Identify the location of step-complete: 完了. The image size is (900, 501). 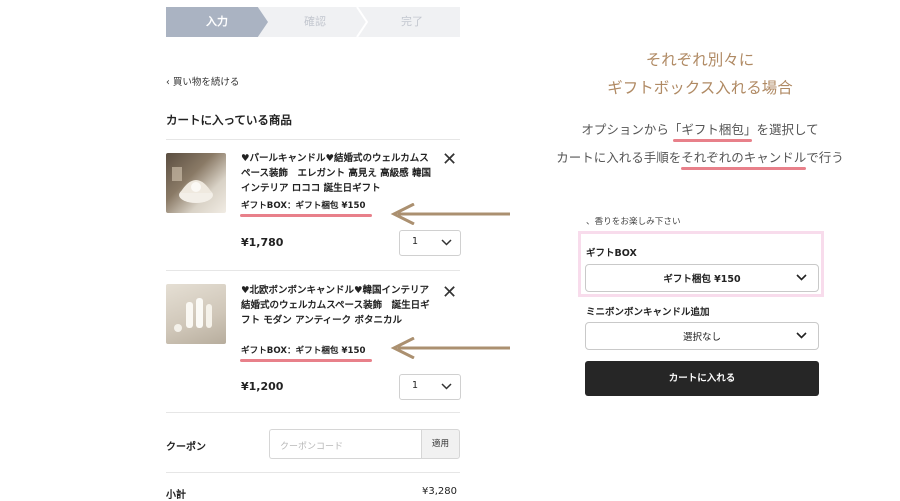
(412, 21).